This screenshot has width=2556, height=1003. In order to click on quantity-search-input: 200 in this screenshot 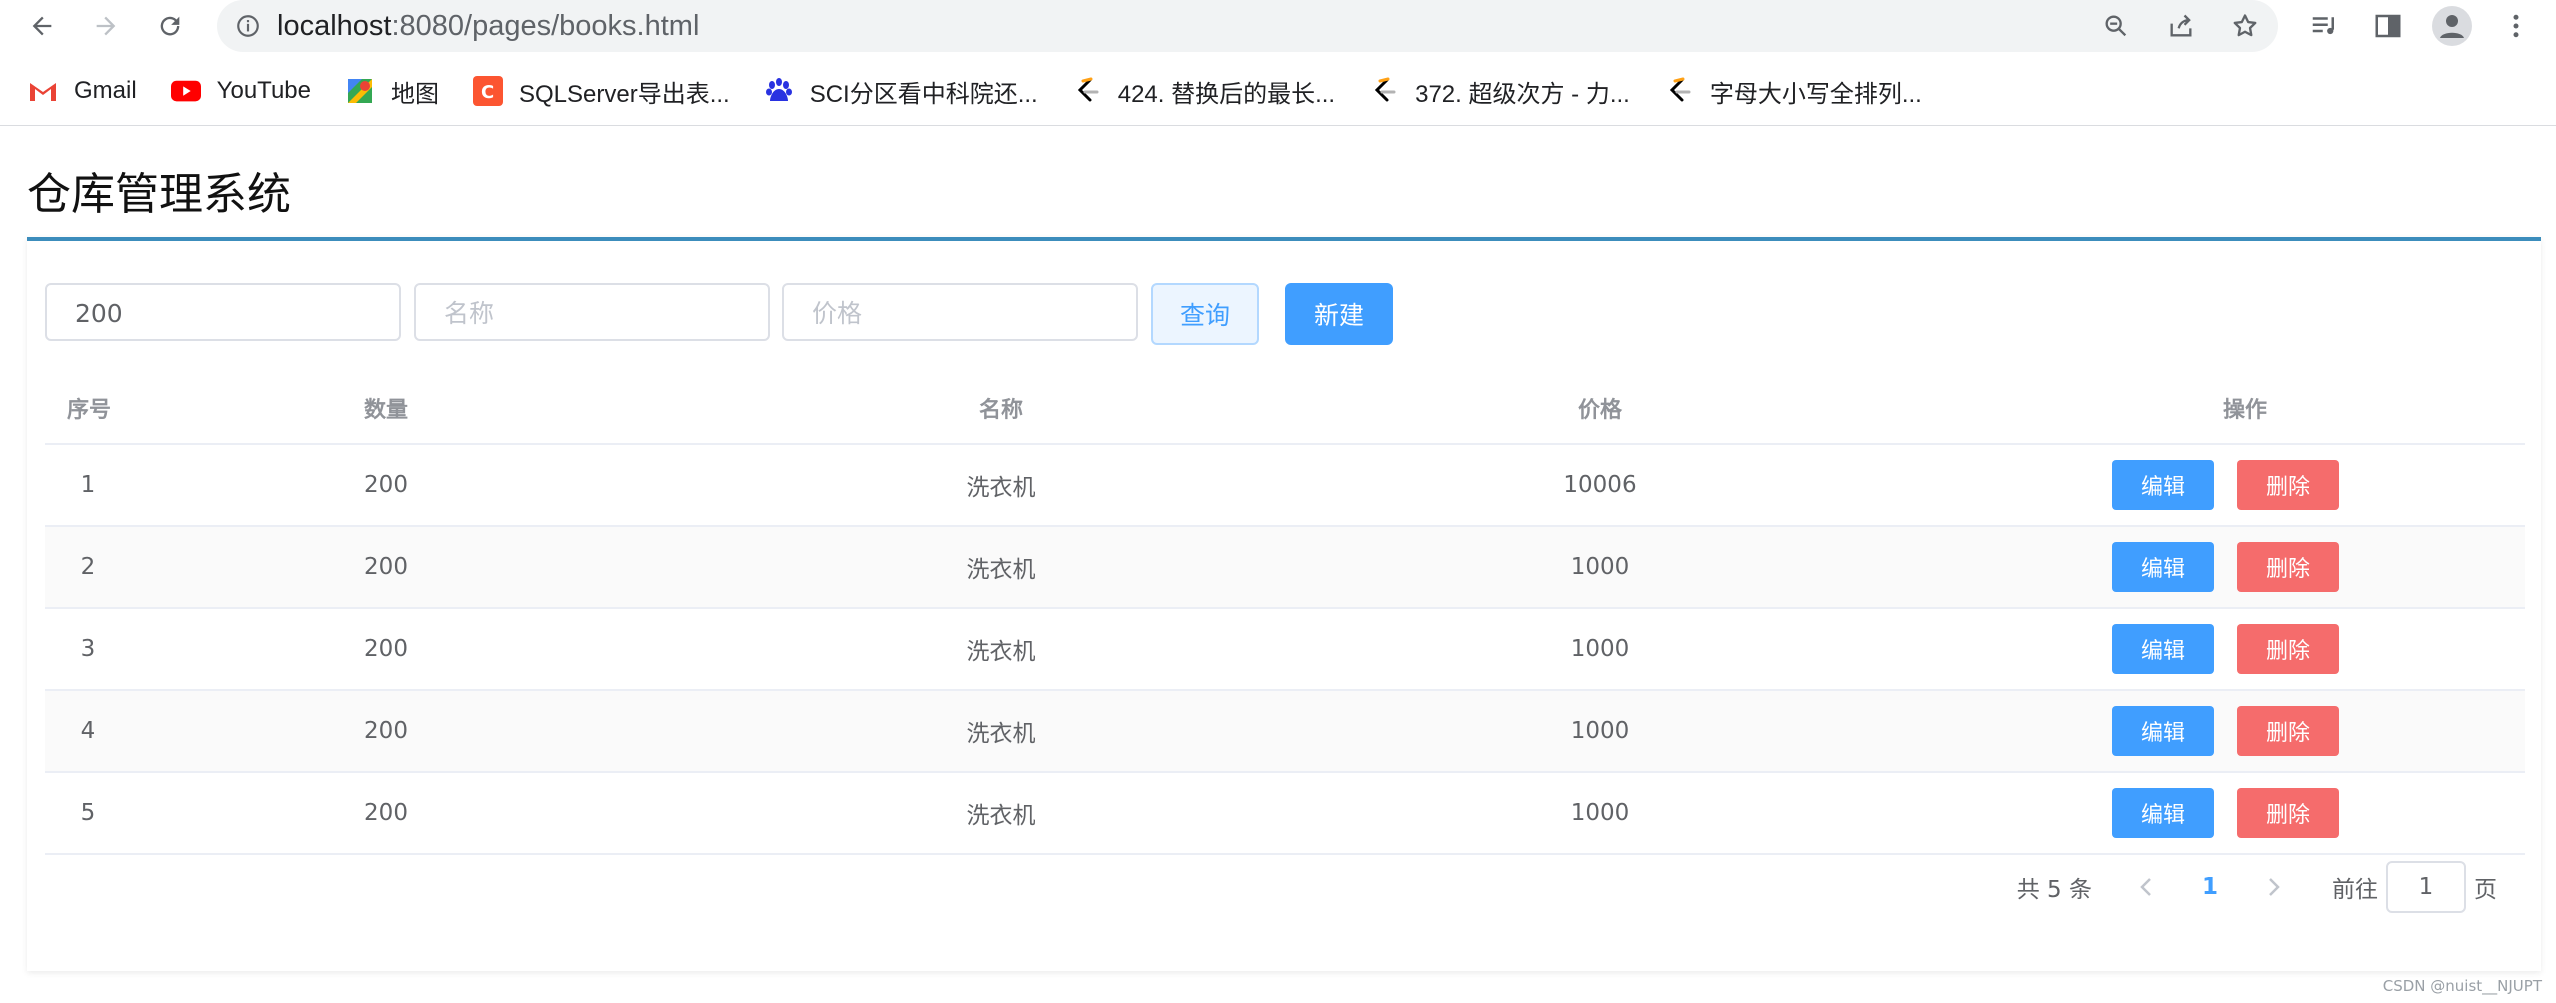, I will do `click(223, 312)`.